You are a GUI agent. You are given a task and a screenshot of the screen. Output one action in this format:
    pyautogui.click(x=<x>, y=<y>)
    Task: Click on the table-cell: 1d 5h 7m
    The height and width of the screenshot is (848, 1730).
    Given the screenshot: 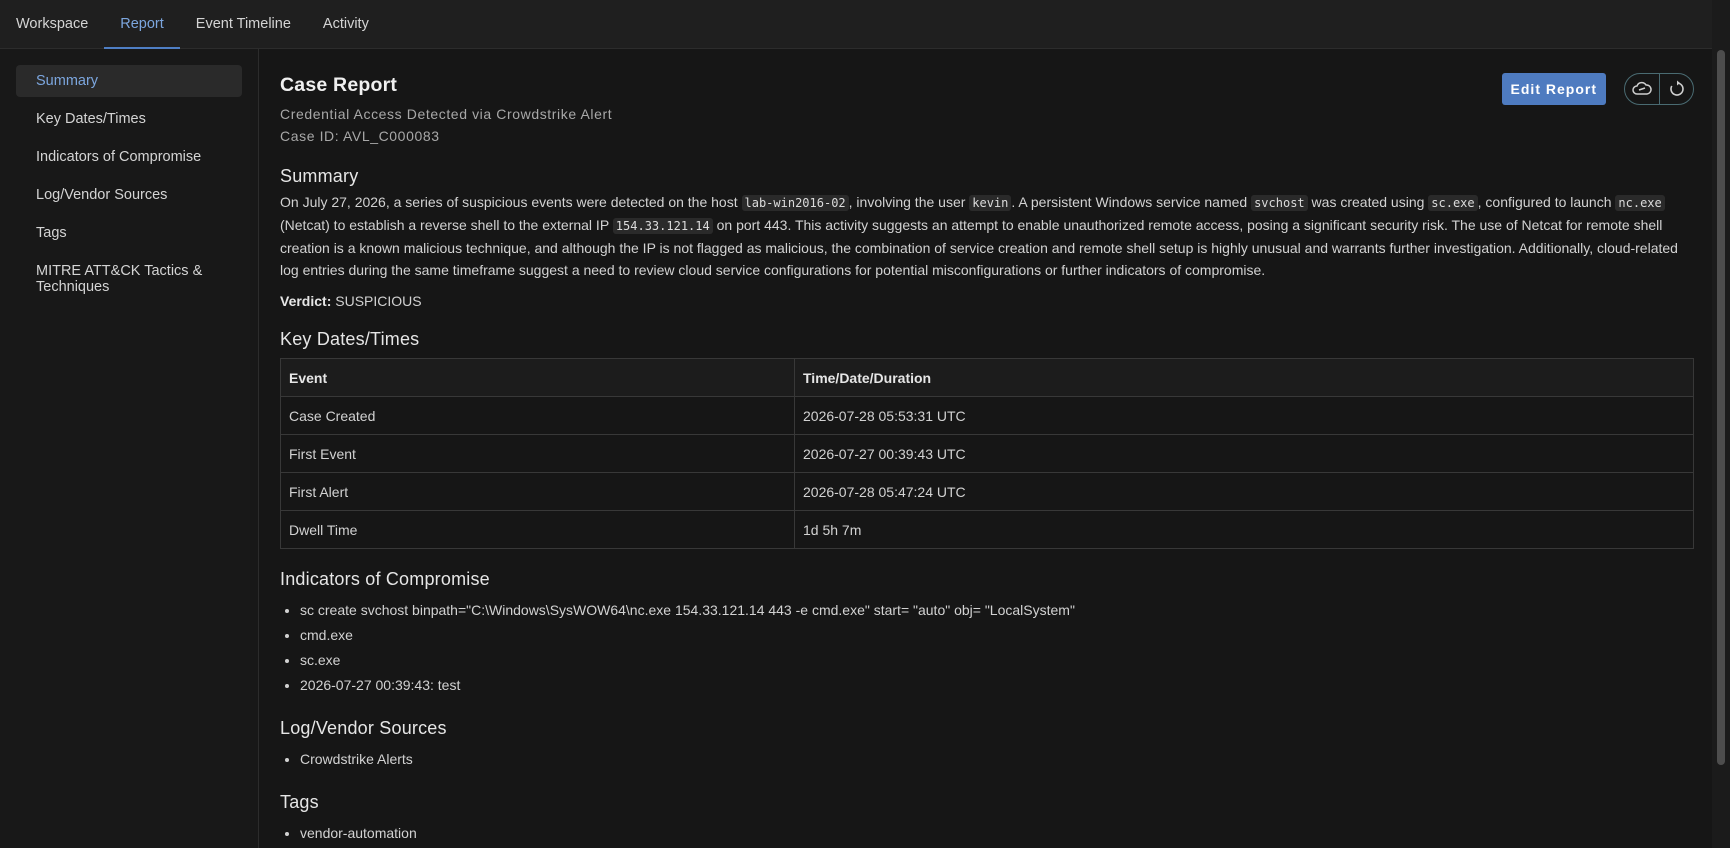 What is the action you would take?
    pyautogui.click(x=1244, y=529)
    